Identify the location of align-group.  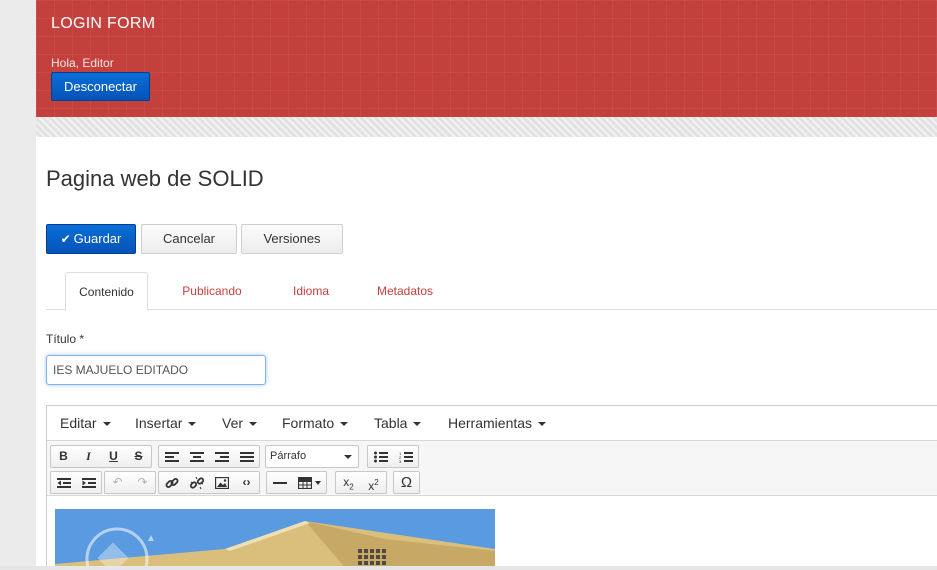
(209, 456).